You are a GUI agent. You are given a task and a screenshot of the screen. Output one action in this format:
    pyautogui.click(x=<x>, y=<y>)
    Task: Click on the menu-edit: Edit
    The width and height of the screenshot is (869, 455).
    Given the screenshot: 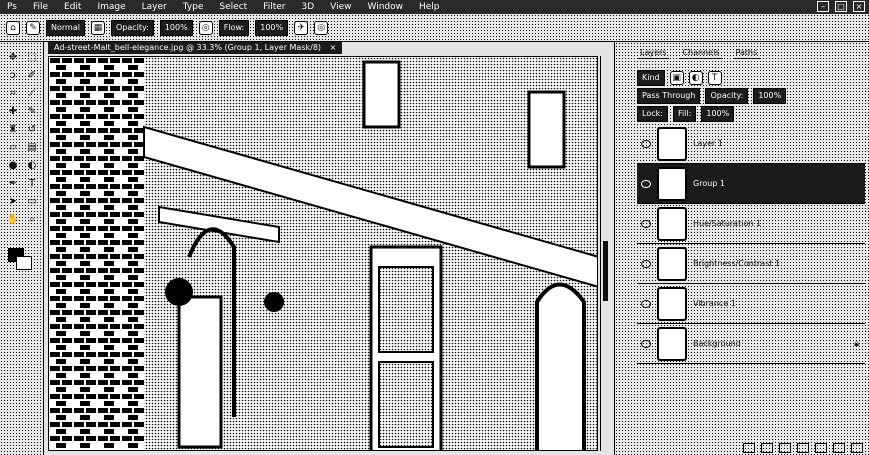 What is the action you would take?
    pyautogui.click(x=72, y=7)
    